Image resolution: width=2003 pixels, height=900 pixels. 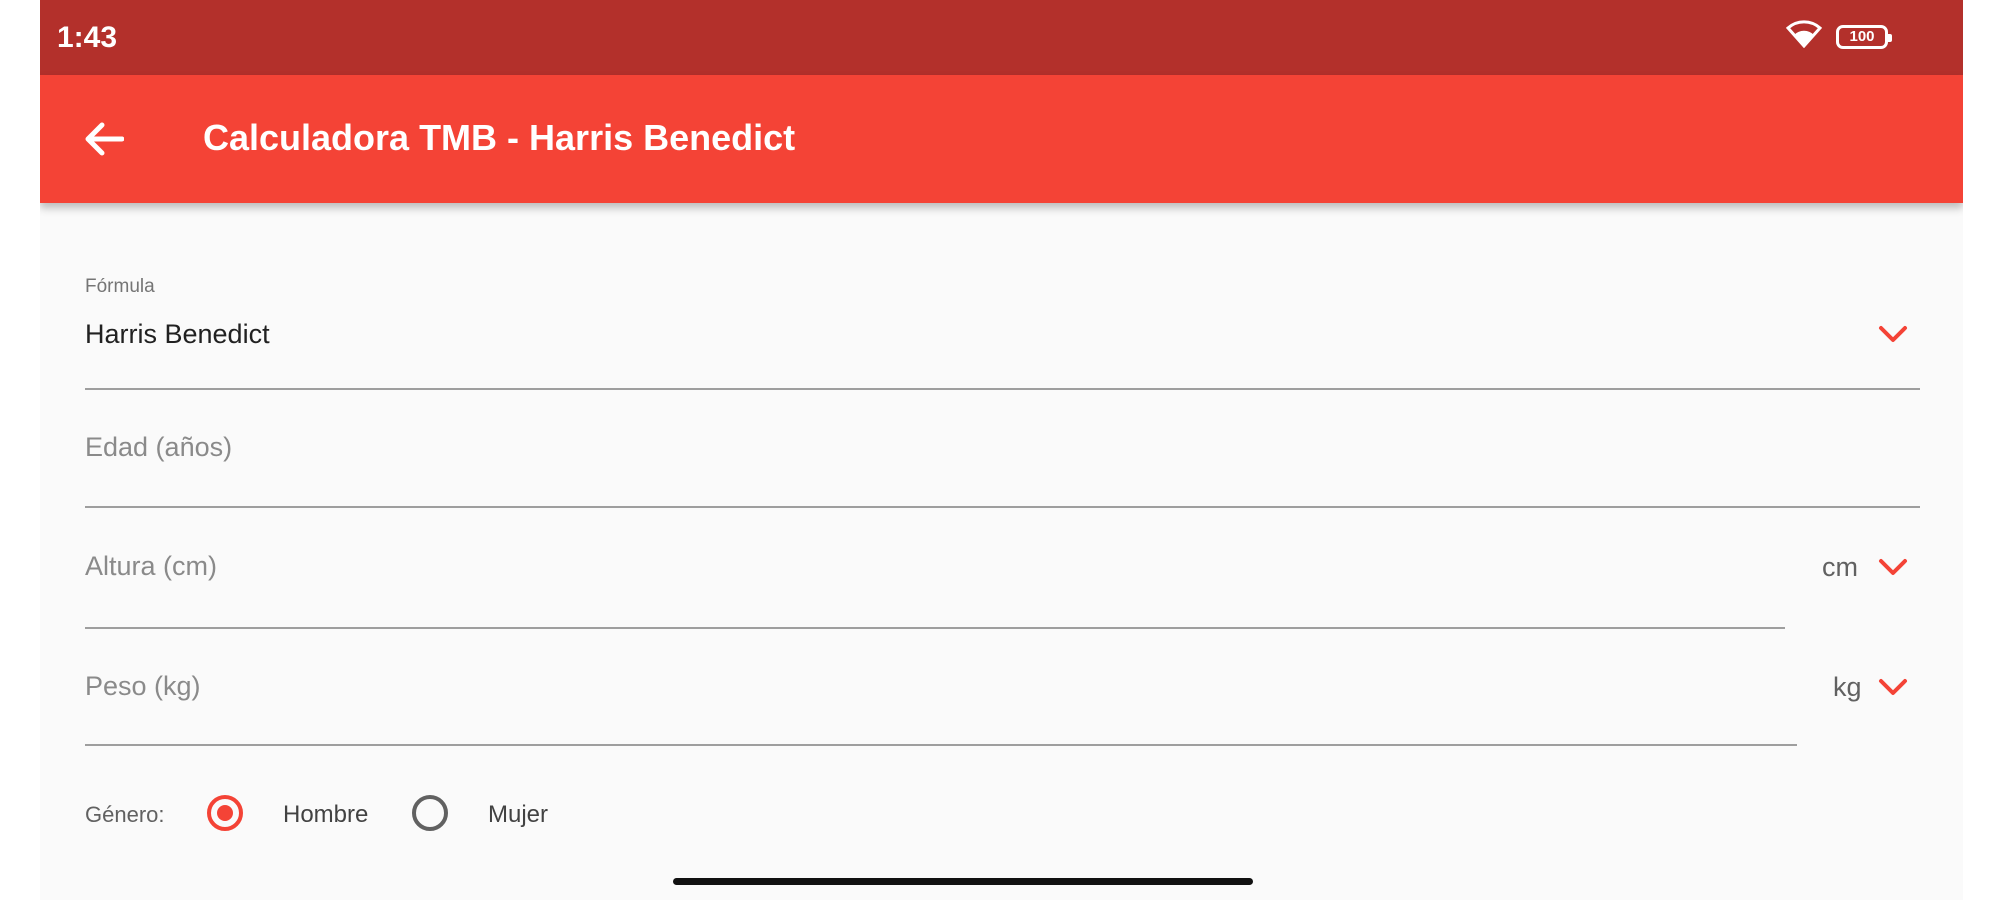 What do you see at coordinates (125, 814) in the screenshot?
I see `gender-label: Género:` at bounding box center [125, 814].